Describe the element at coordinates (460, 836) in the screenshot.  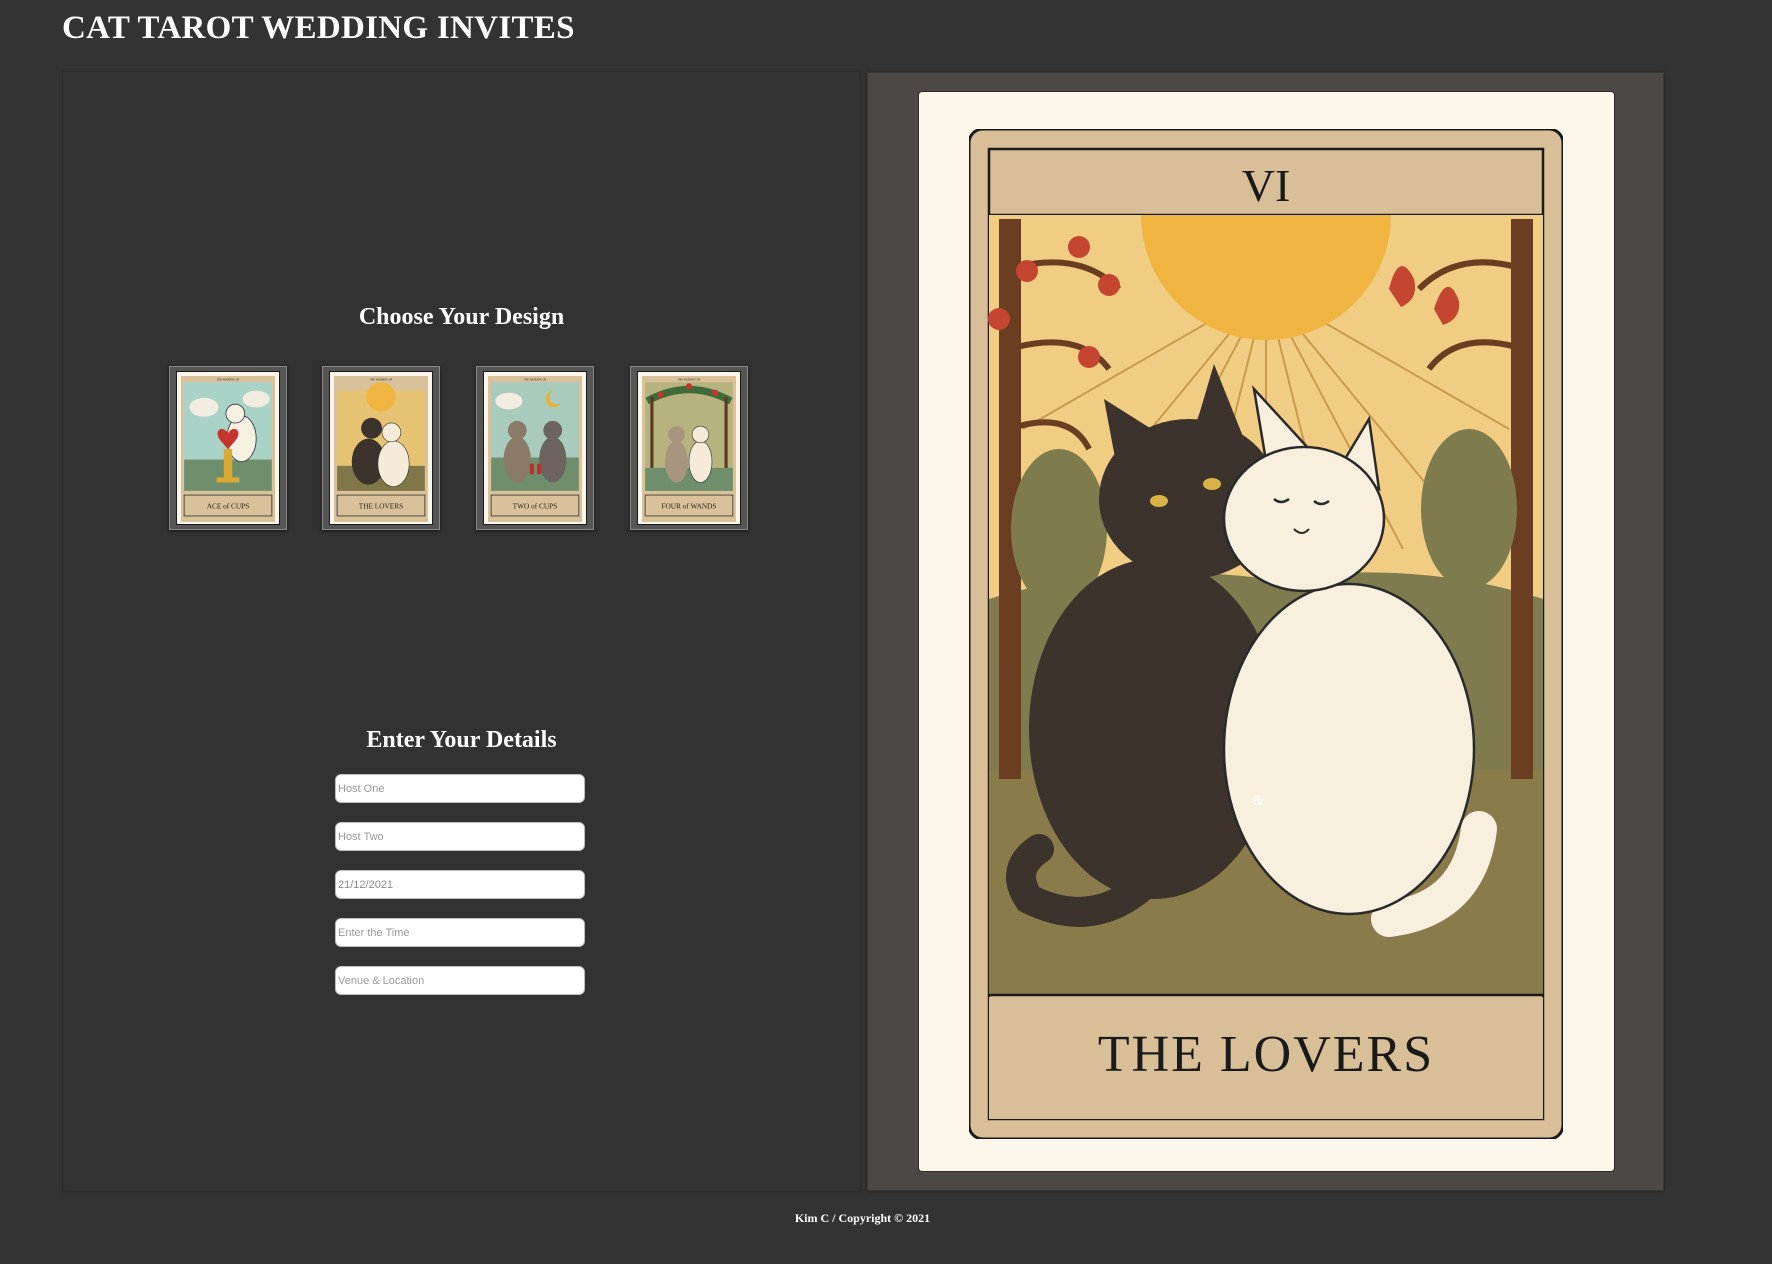
I see `host-two-input` at that location.